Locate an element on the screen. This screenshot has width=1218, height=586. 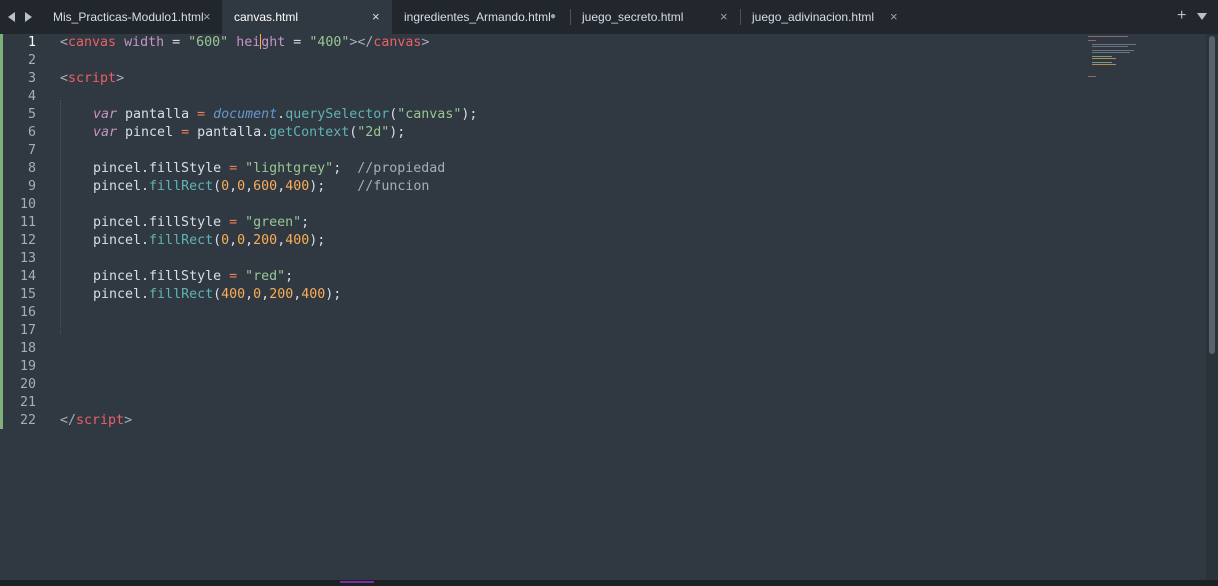
tab-juego-secreto: juego_secreto.html × is located at coordinates (655, 17).